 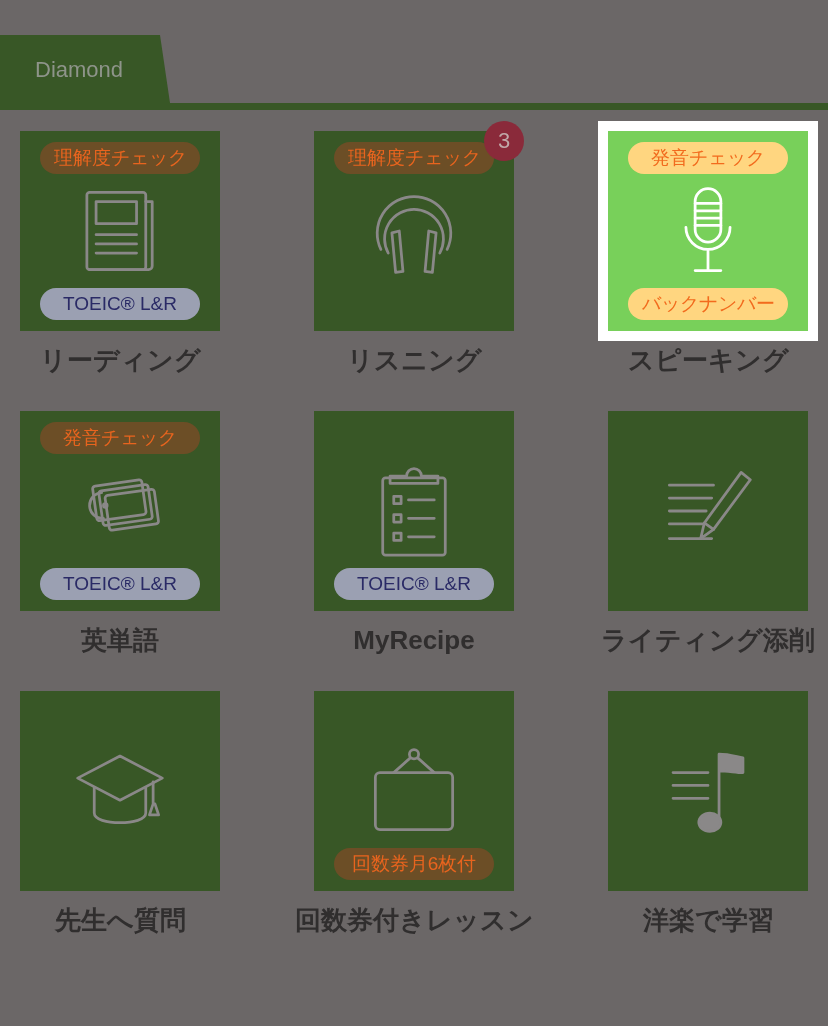 What do you see at coordinates (708, 304) in the screenshot?
I see `tag: バックナンバー` at bounding box center [708, 304].